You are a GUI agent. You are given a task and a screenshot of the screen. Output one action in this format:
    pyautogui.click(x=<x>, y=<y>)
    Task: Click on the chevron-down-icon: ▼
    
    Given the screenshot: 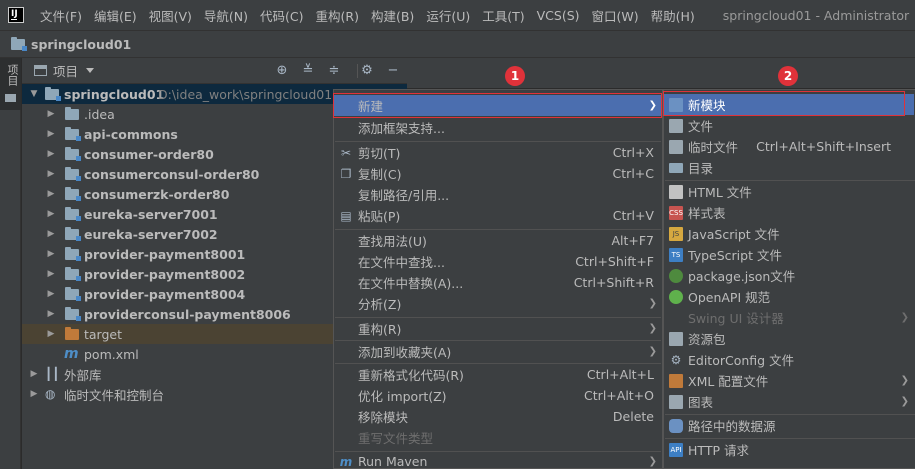 What is the action you would take?
    pyautogui.click(x=34, y=94)
    